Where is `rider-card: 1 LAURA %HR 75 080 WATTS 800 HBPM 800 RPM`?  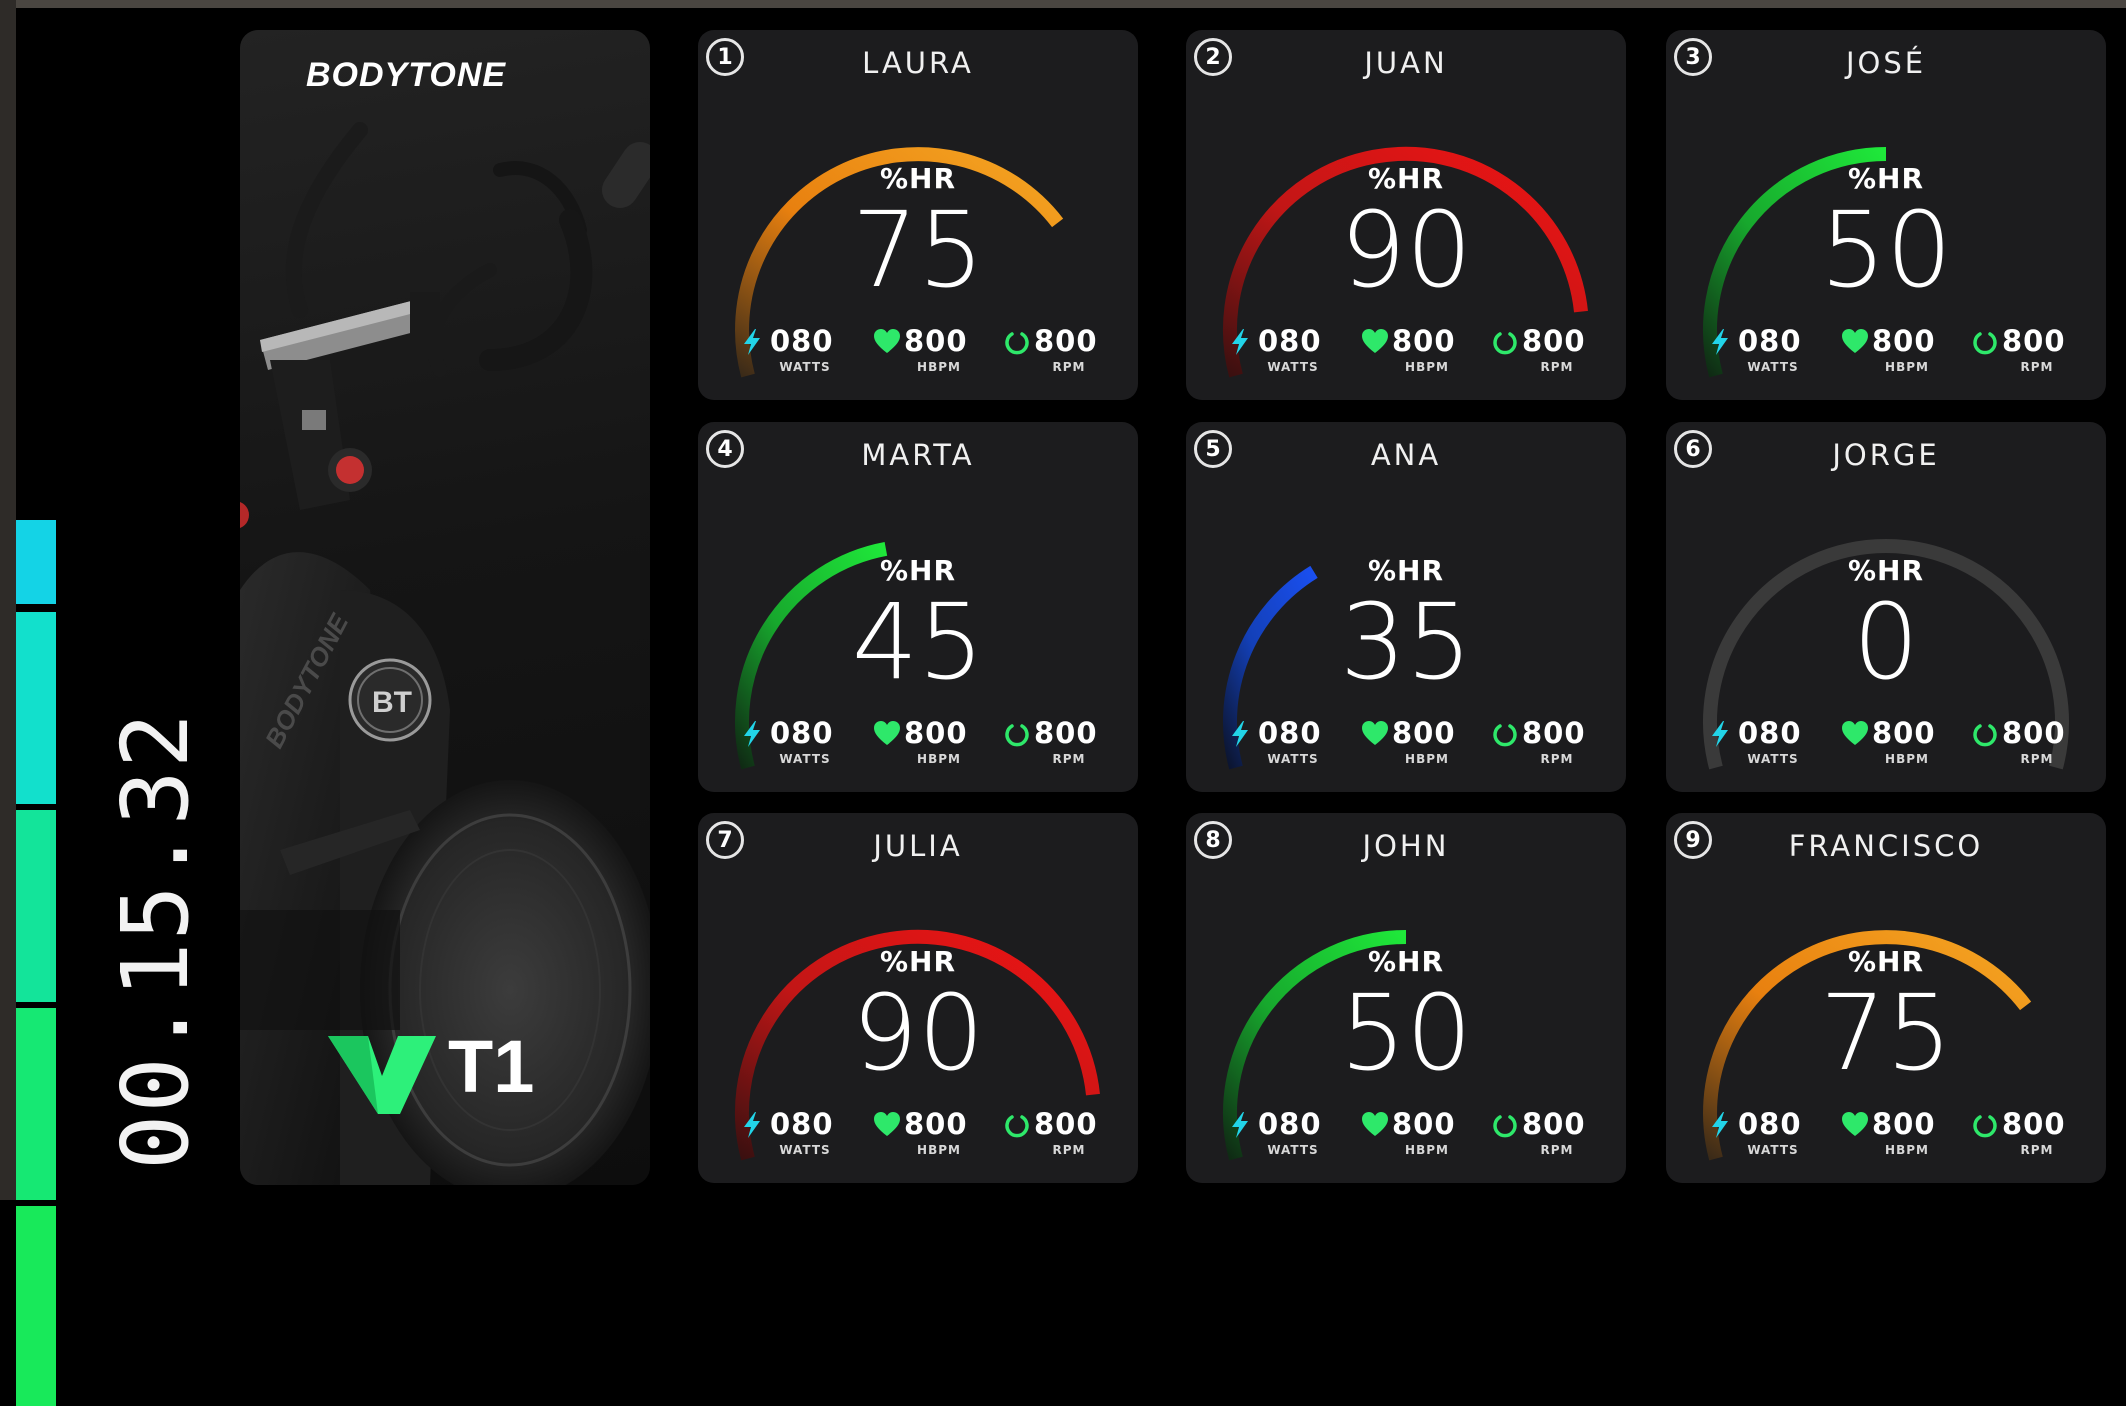
rider-card: 1 LAURA %HR 75 080 WATTS 800 HBPM 800 RPM is located at coordinates (918, 215).